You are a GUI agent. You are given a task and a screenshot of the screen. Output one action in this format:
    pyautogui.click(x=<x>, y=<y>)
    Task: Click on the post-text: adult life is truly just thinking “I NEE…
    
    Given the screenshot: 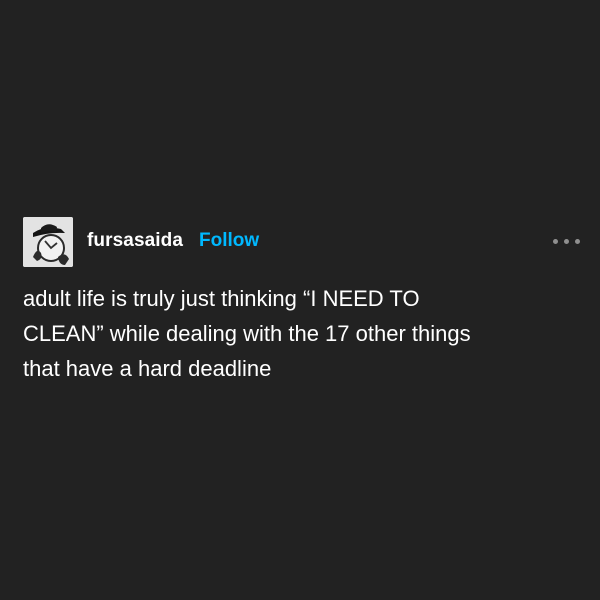 What is the action you would take?
    pyautogui.click(x=247, y=333)
    